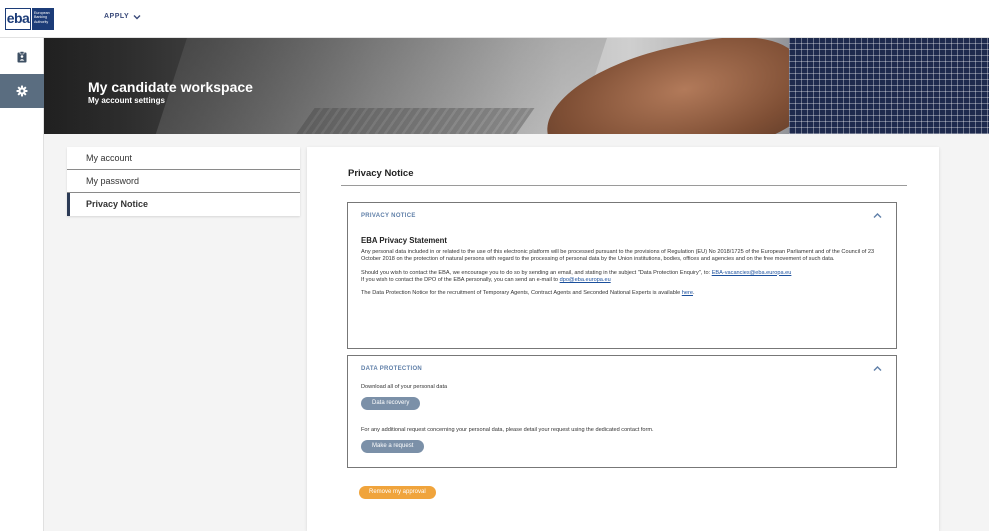  I want to click on data-recovery-button: Data recovery, so click(391, 404).